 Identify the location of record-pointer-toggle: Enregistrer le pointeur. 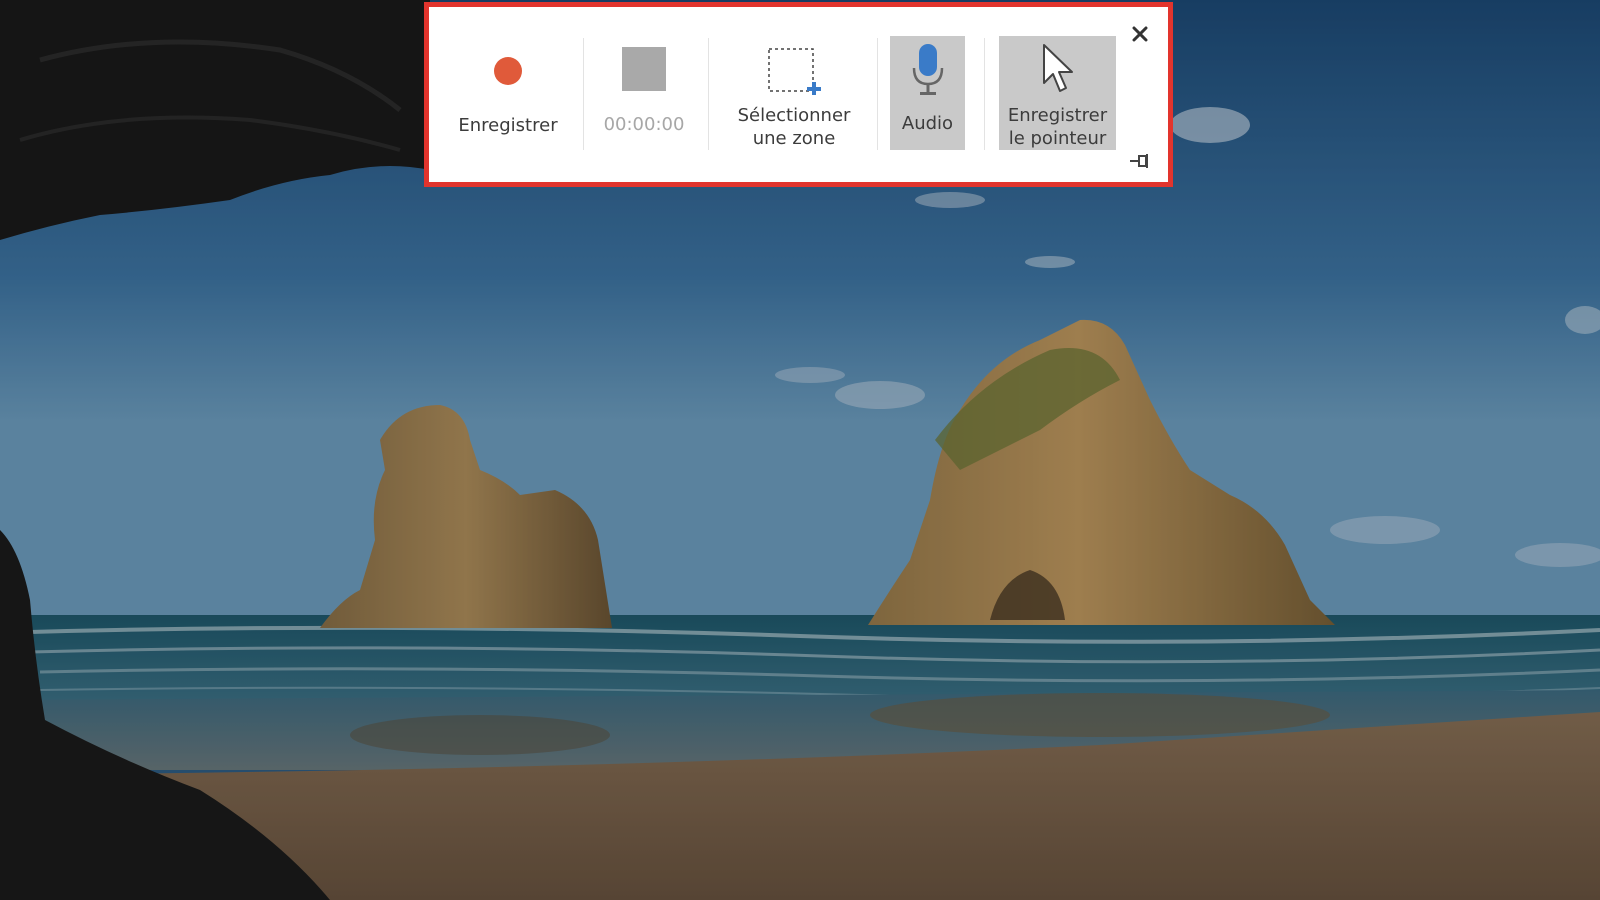
(1057, 93).